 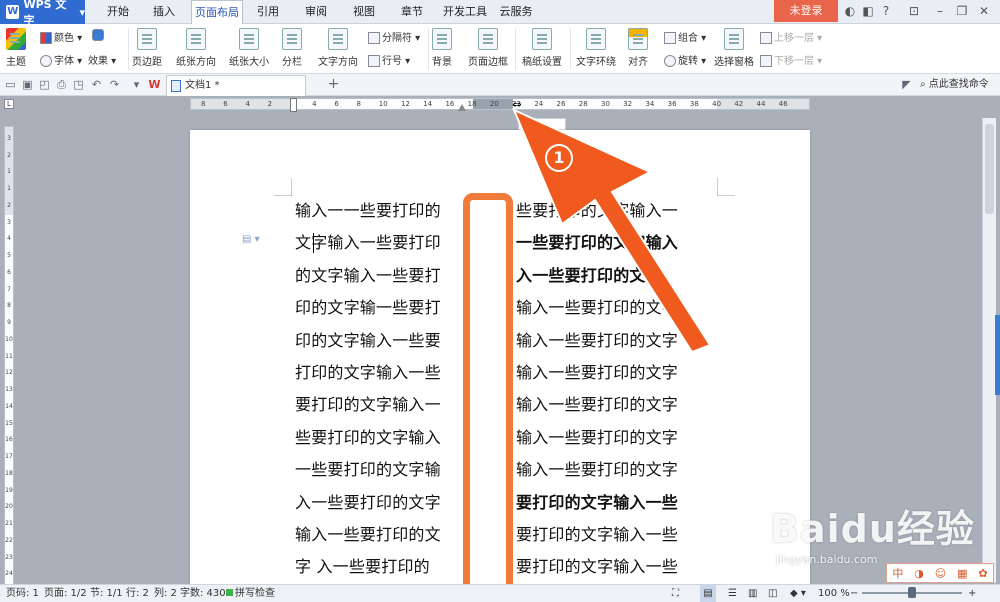 What do you see at coordinates (940, 11) in the screenshot?
I see `minimize-icon: –` at bounding box center [940, 11].